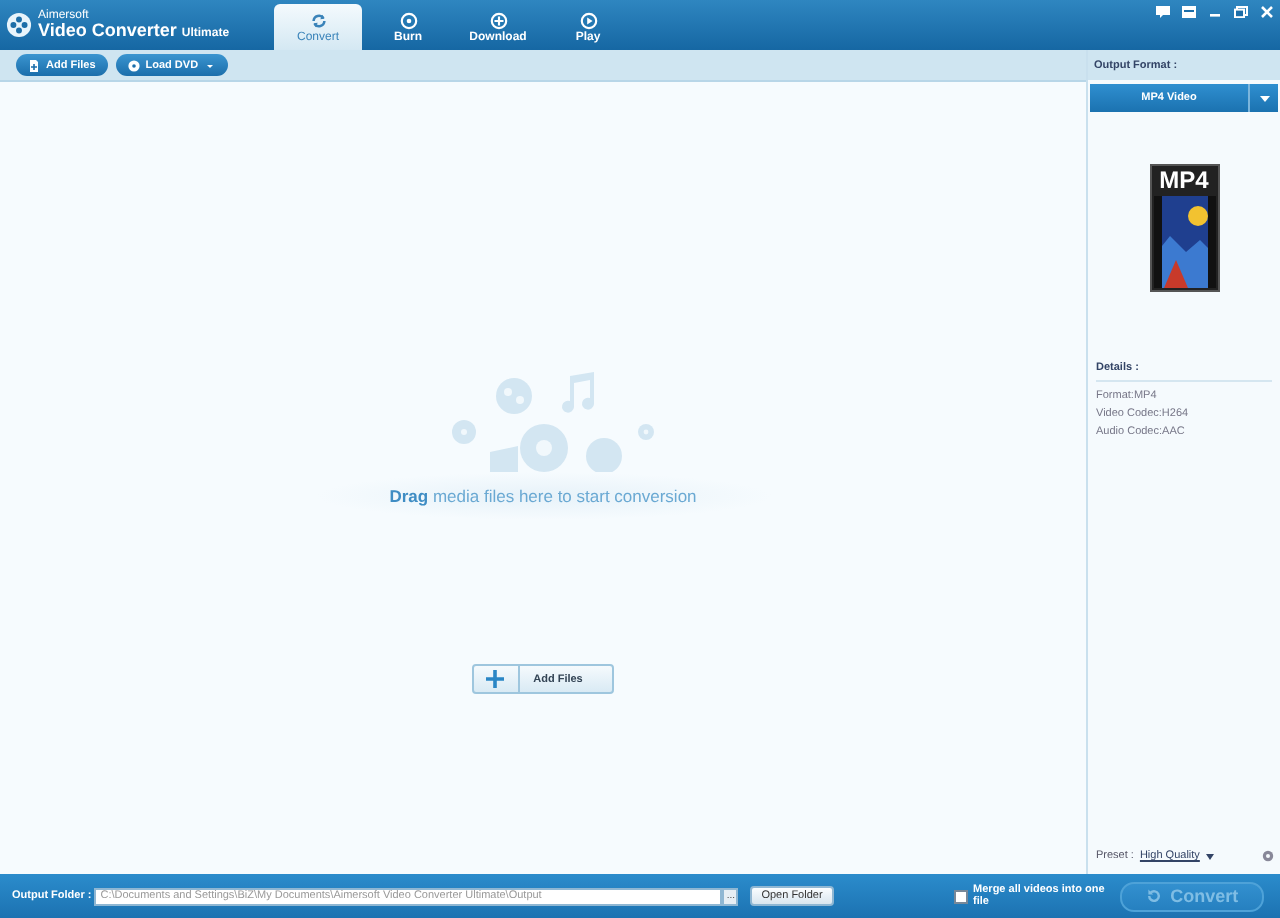 This screenshot has height=918, width=1280. What do you see at coordinates (498, 20) in the screenshot?
I see `plus-circle-icon` at bounding box center [498, 20].